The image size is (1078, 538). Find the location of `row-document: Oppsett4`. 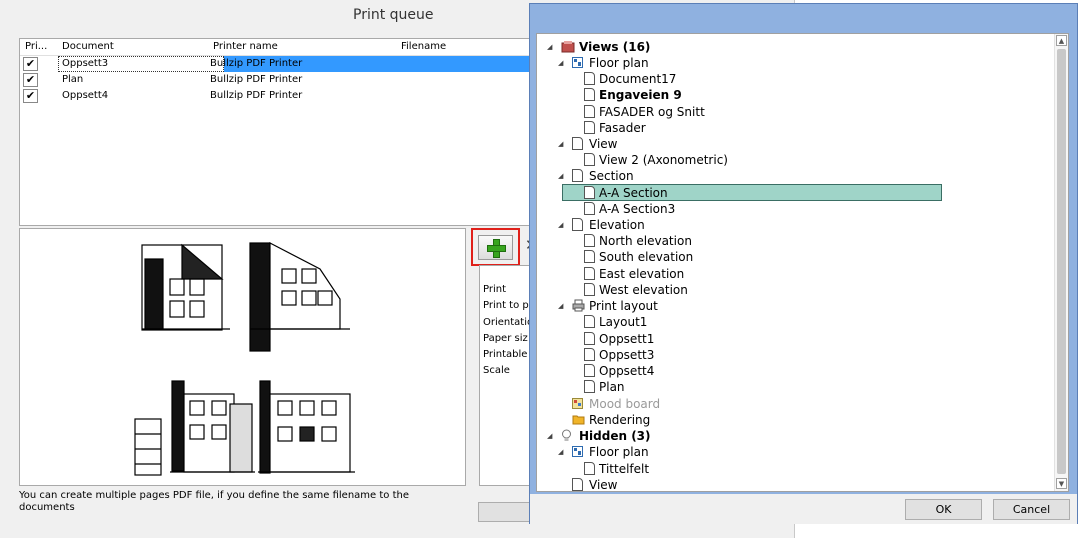

row-document: Oppsett4 is located at coordinates (85, 95).